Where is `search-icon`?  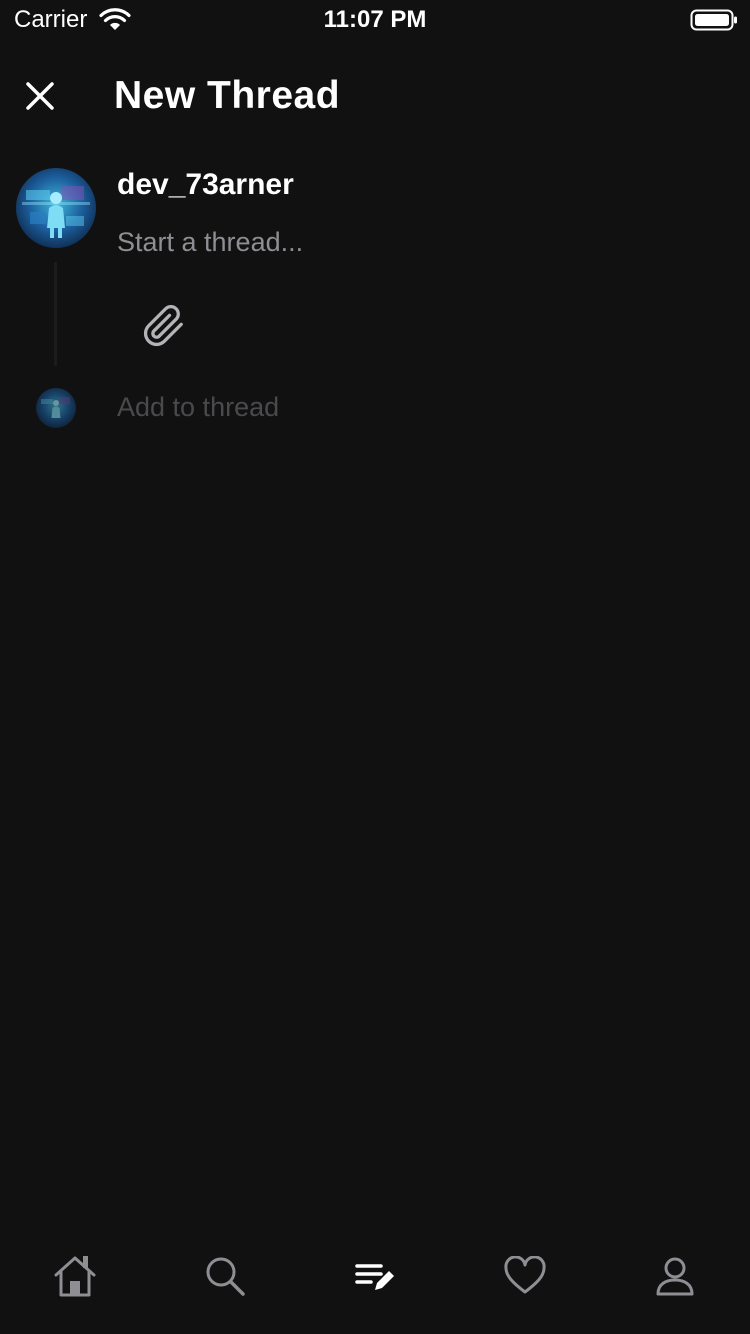 search-icon is located at coordinates (225, 1276).